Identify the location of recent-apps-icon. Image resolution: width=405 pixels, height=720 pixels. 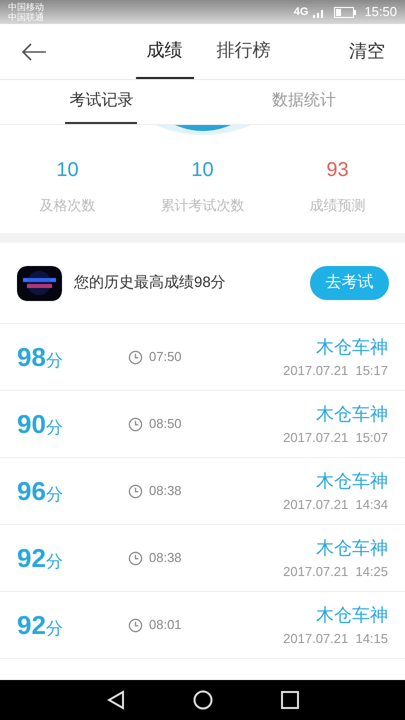
(289, 700).